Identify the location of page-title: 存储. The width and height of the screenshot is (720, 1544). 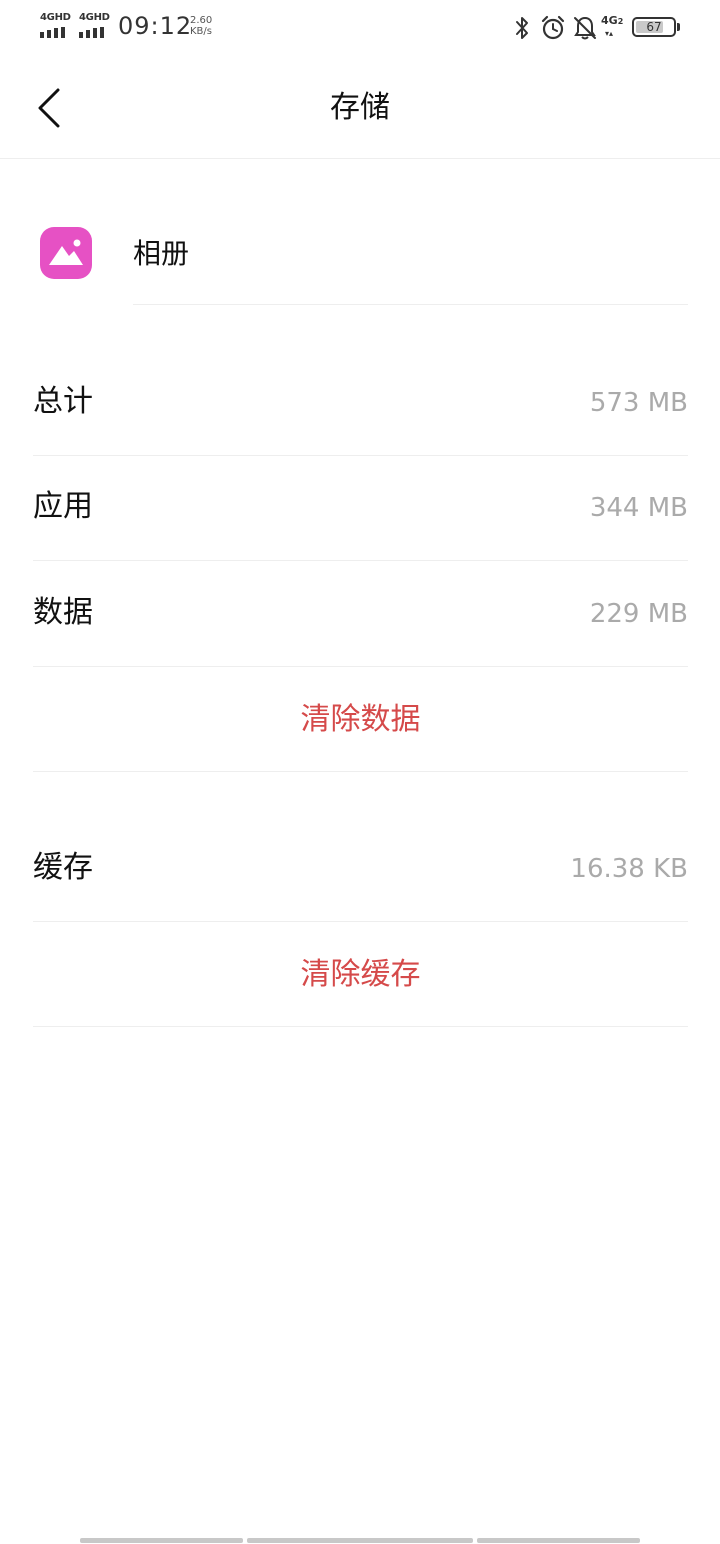
(360, 107).